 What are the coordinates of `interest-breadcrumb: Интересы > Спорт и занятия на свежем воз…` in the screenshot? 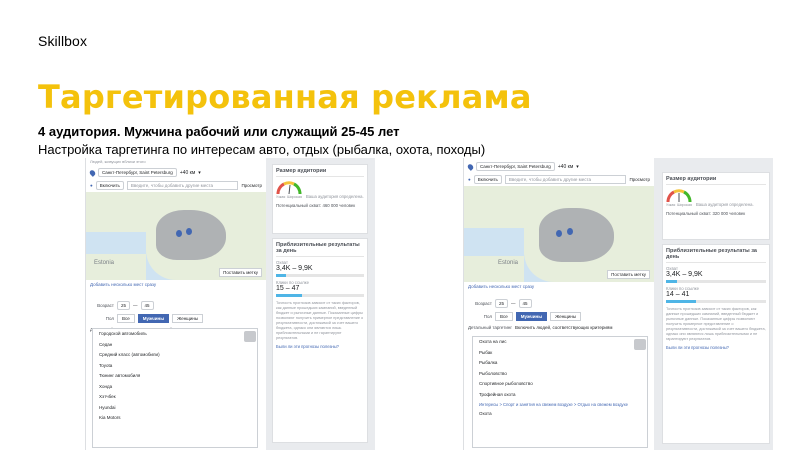 It's located at (553, 404).